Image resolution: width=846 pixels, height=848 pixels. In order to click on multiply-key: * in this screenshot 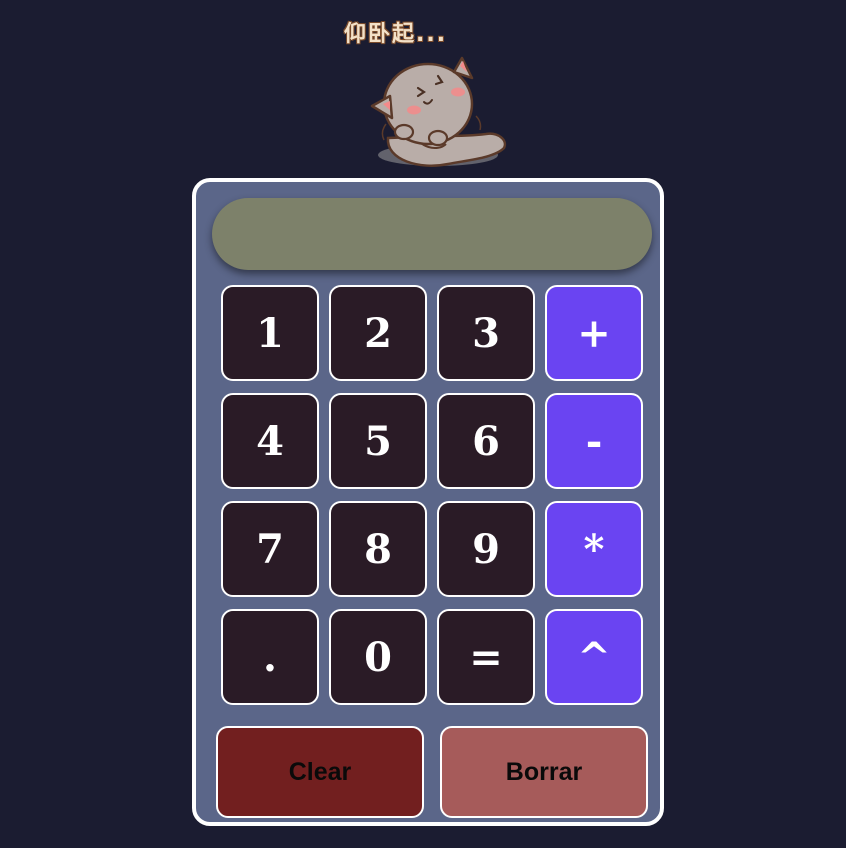, I will do `click(594, 549)`.